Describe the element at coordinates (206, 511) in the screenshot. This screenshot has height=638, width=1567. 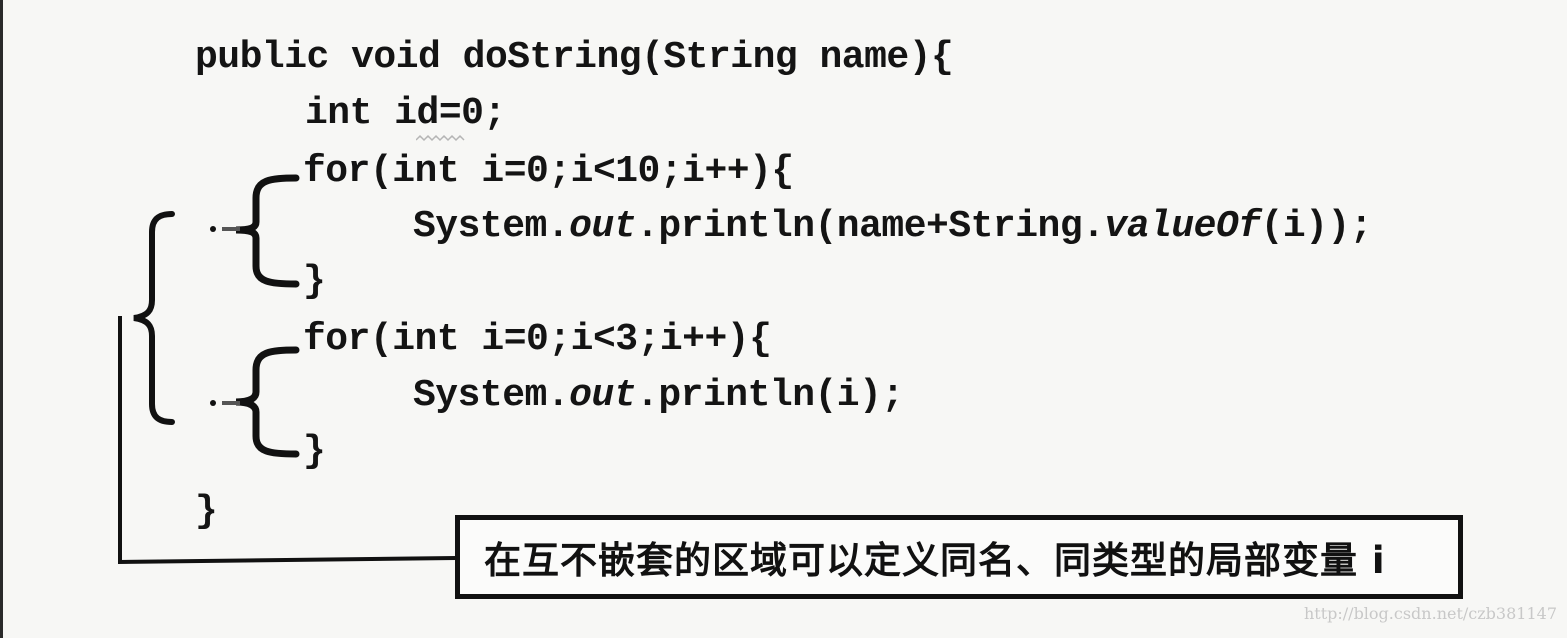
I see `code-line-method-close: }` at that location.